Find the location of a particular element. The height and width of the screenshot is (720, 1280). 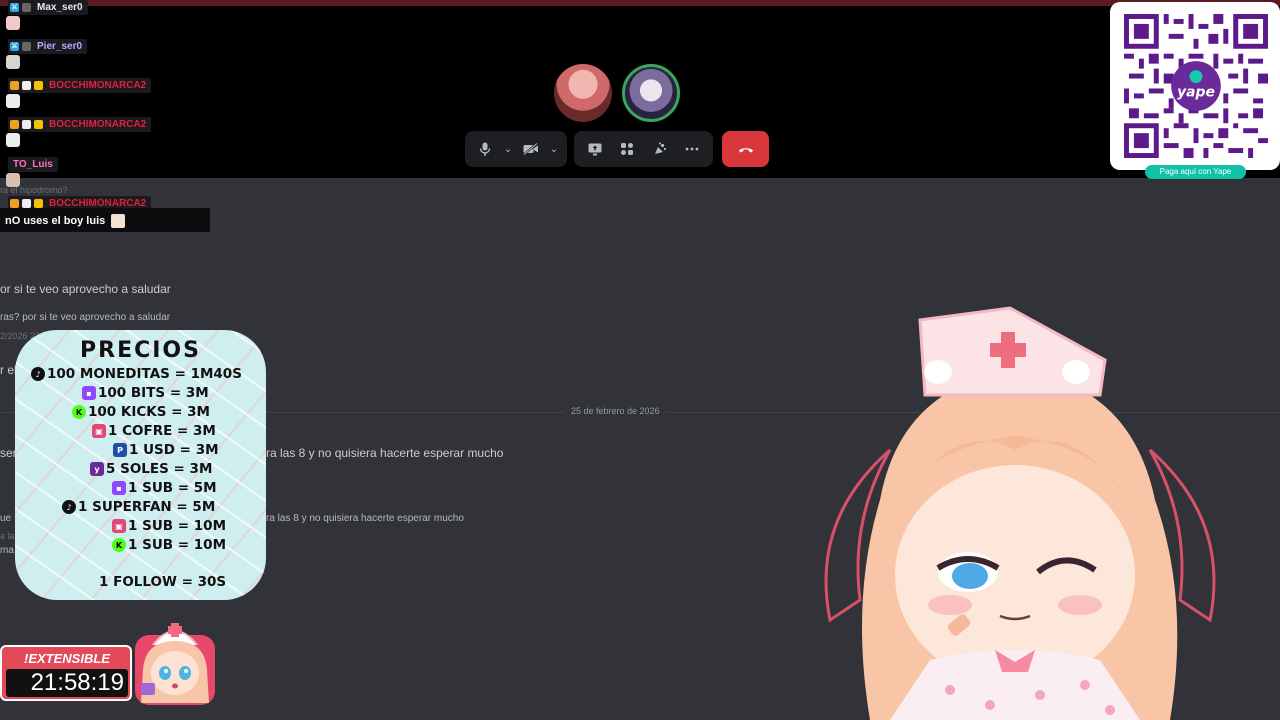

yape-qr-card: yape is located at coordinates (1195, 86).